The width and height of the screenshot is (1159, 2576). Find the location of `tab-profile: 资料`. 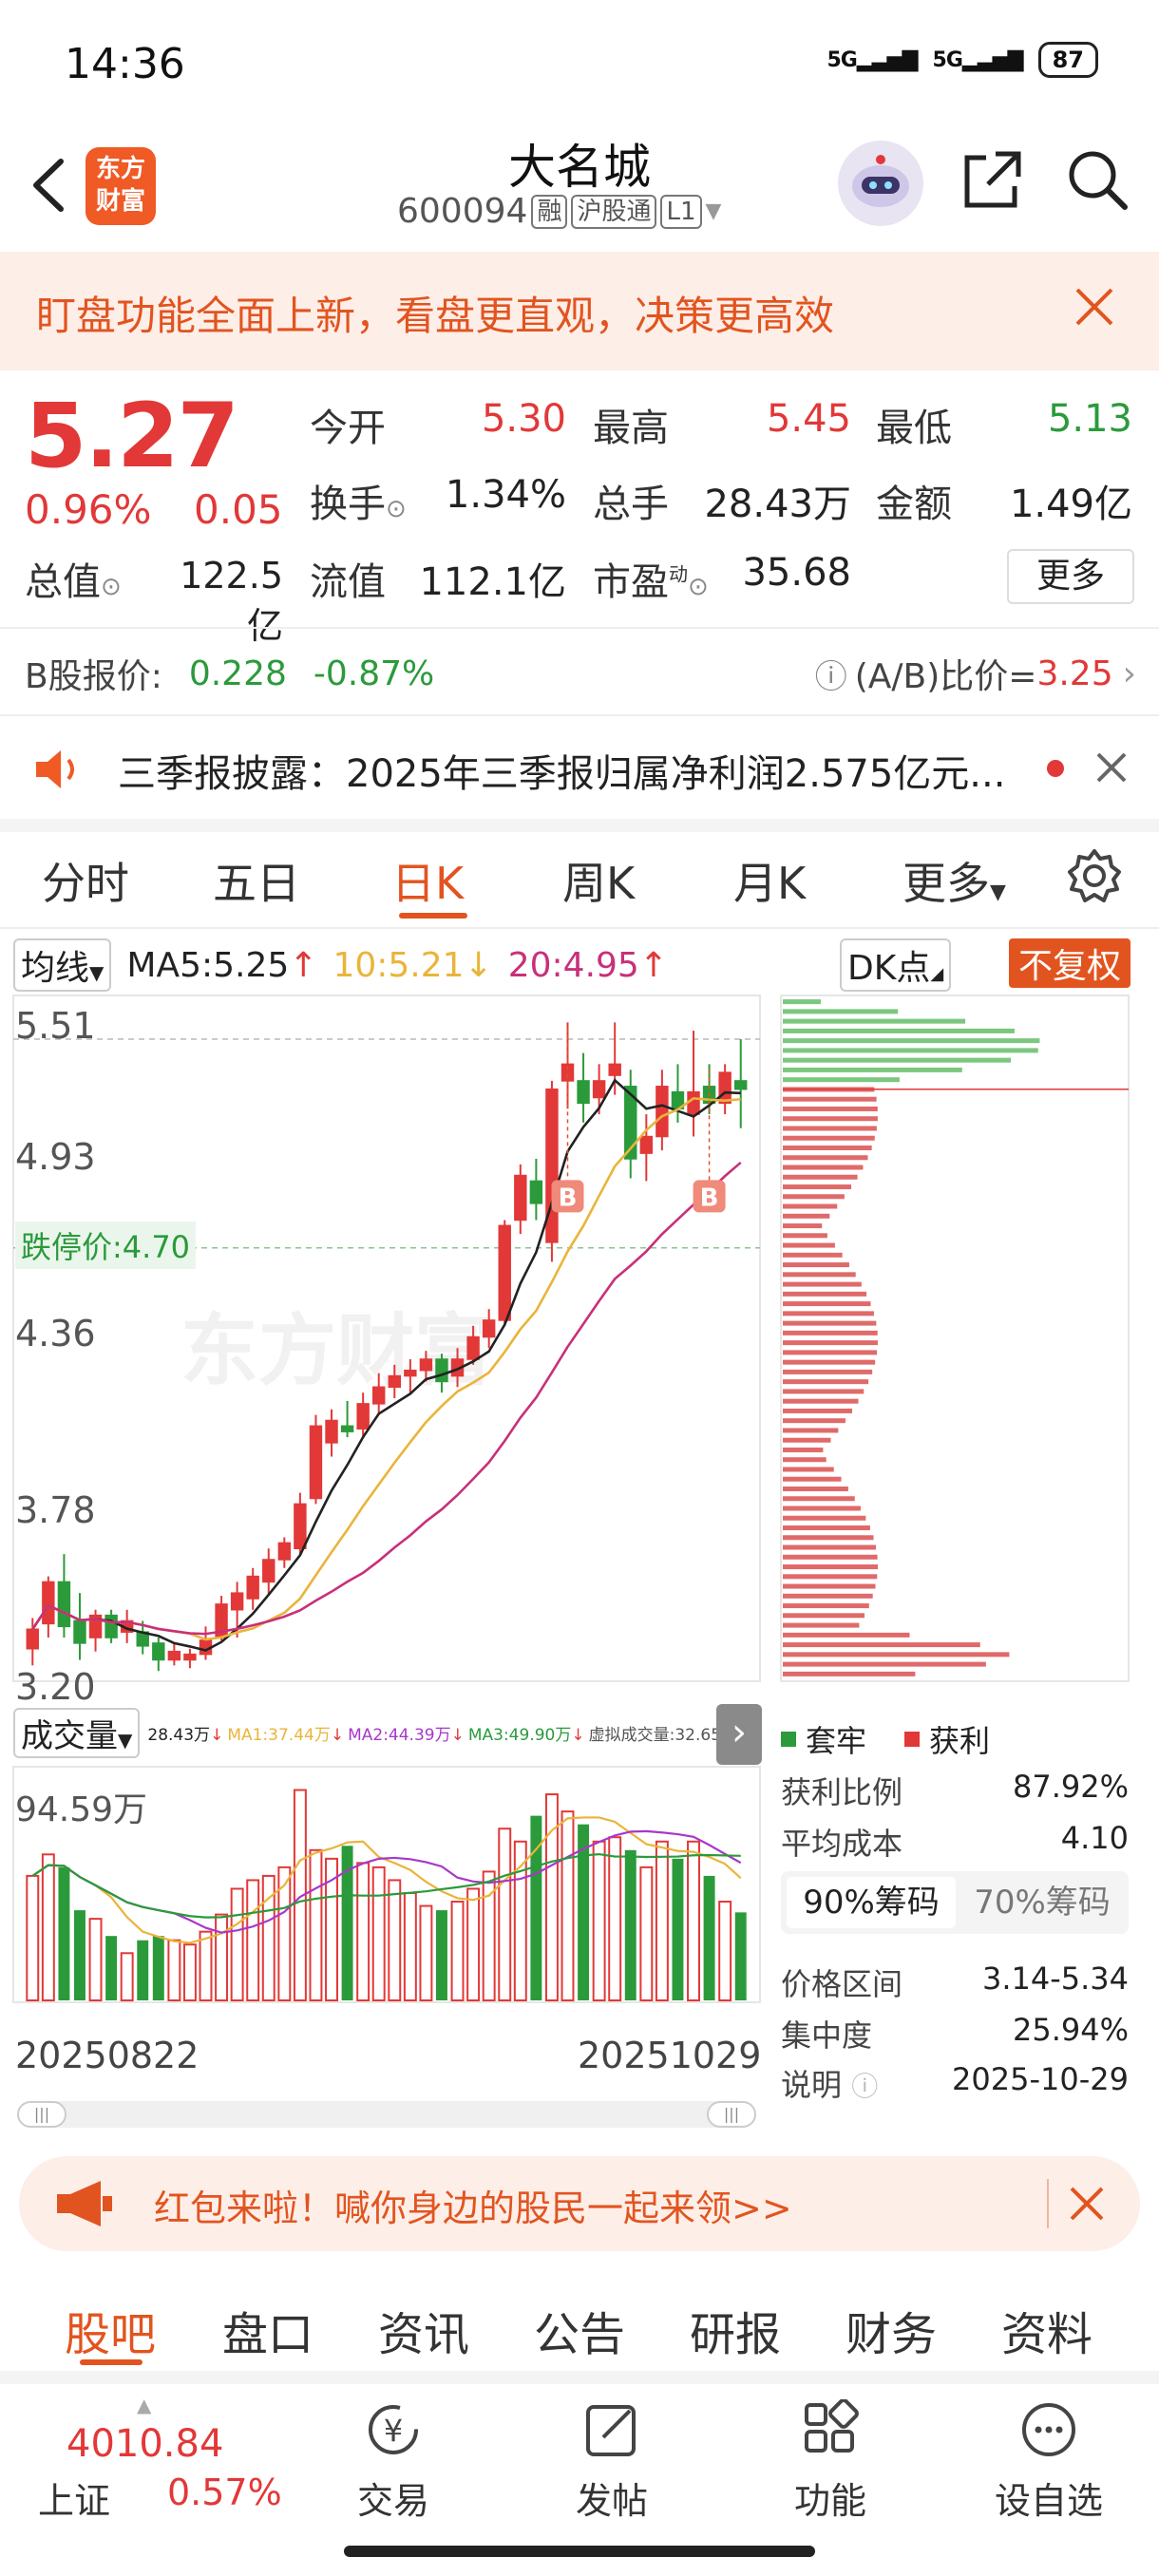

tab-profile: 资料 is located at coordinates (1046, 2330).